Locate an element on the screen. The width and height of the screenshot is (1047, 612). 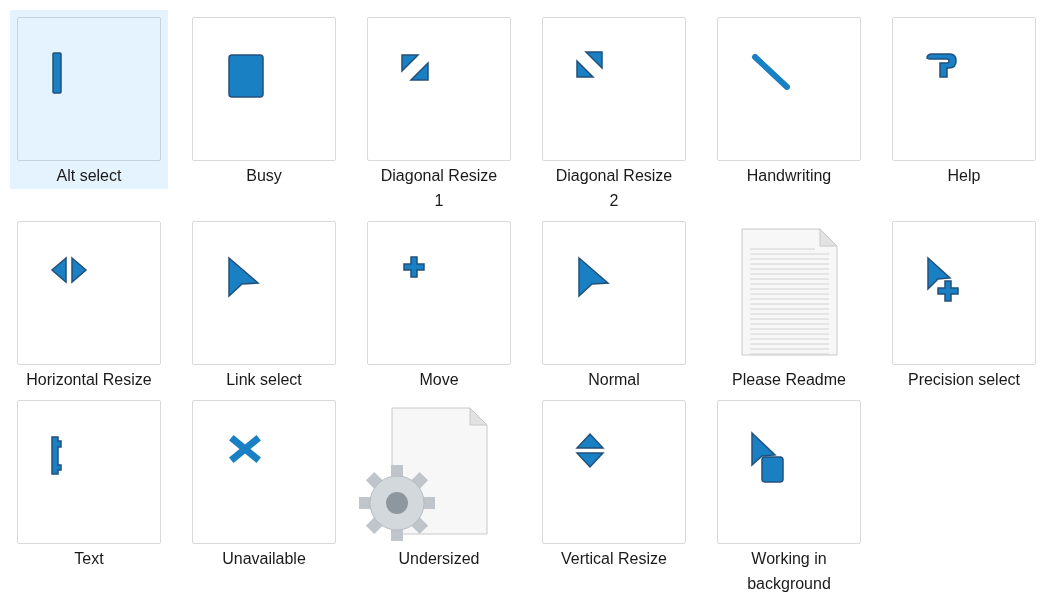
file-name: Diagonal Resize 1 is located at coordinates (439, 188).